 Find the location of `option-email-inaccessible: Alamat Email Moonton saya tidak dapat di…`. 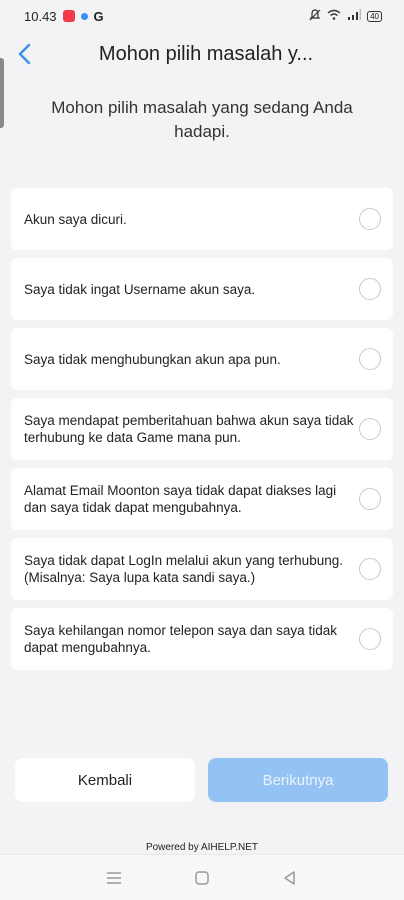

option-email-inaccessible: Alamat Email Moonton saya tidak dapat di… is located at coordinates (202, 499).